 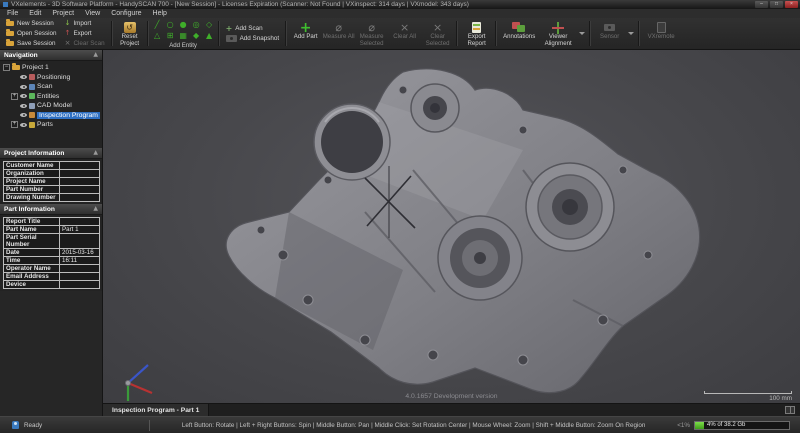 What do you see at coordinates (52, 116) in the screenshot?
I see `tree-item-inspection-program: Inspection Program` at bounding box center [52, 116].